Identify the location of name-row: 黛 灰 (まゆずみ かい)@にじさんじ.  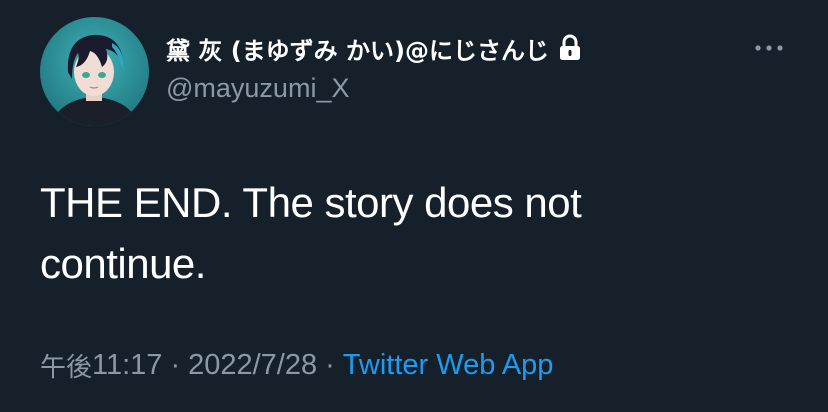
(374, 48).